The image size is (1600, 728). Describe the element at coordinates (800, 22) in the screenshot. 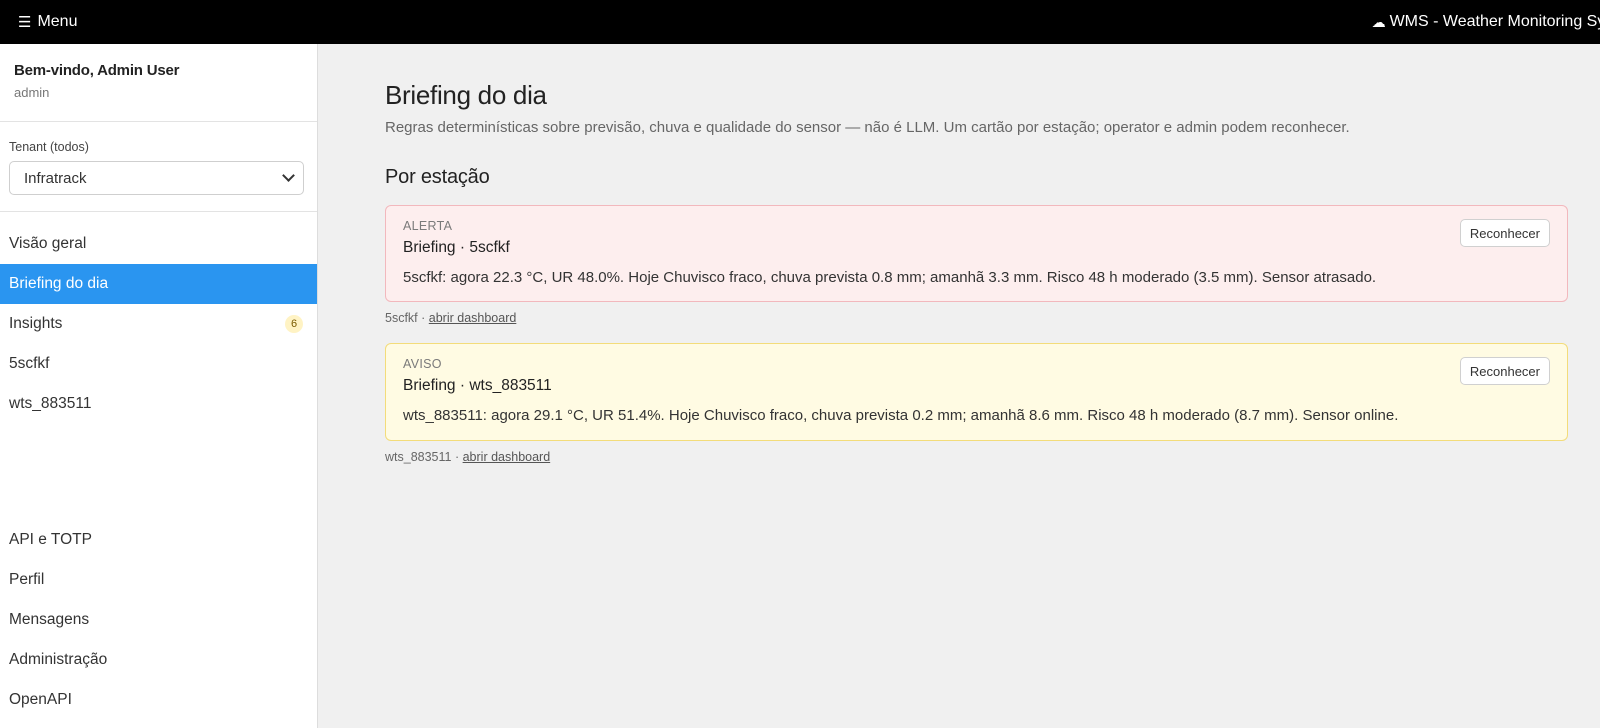

I see `top-bar: ☰ Menu ☁ WMS - Weather Monitoring System` at that location.